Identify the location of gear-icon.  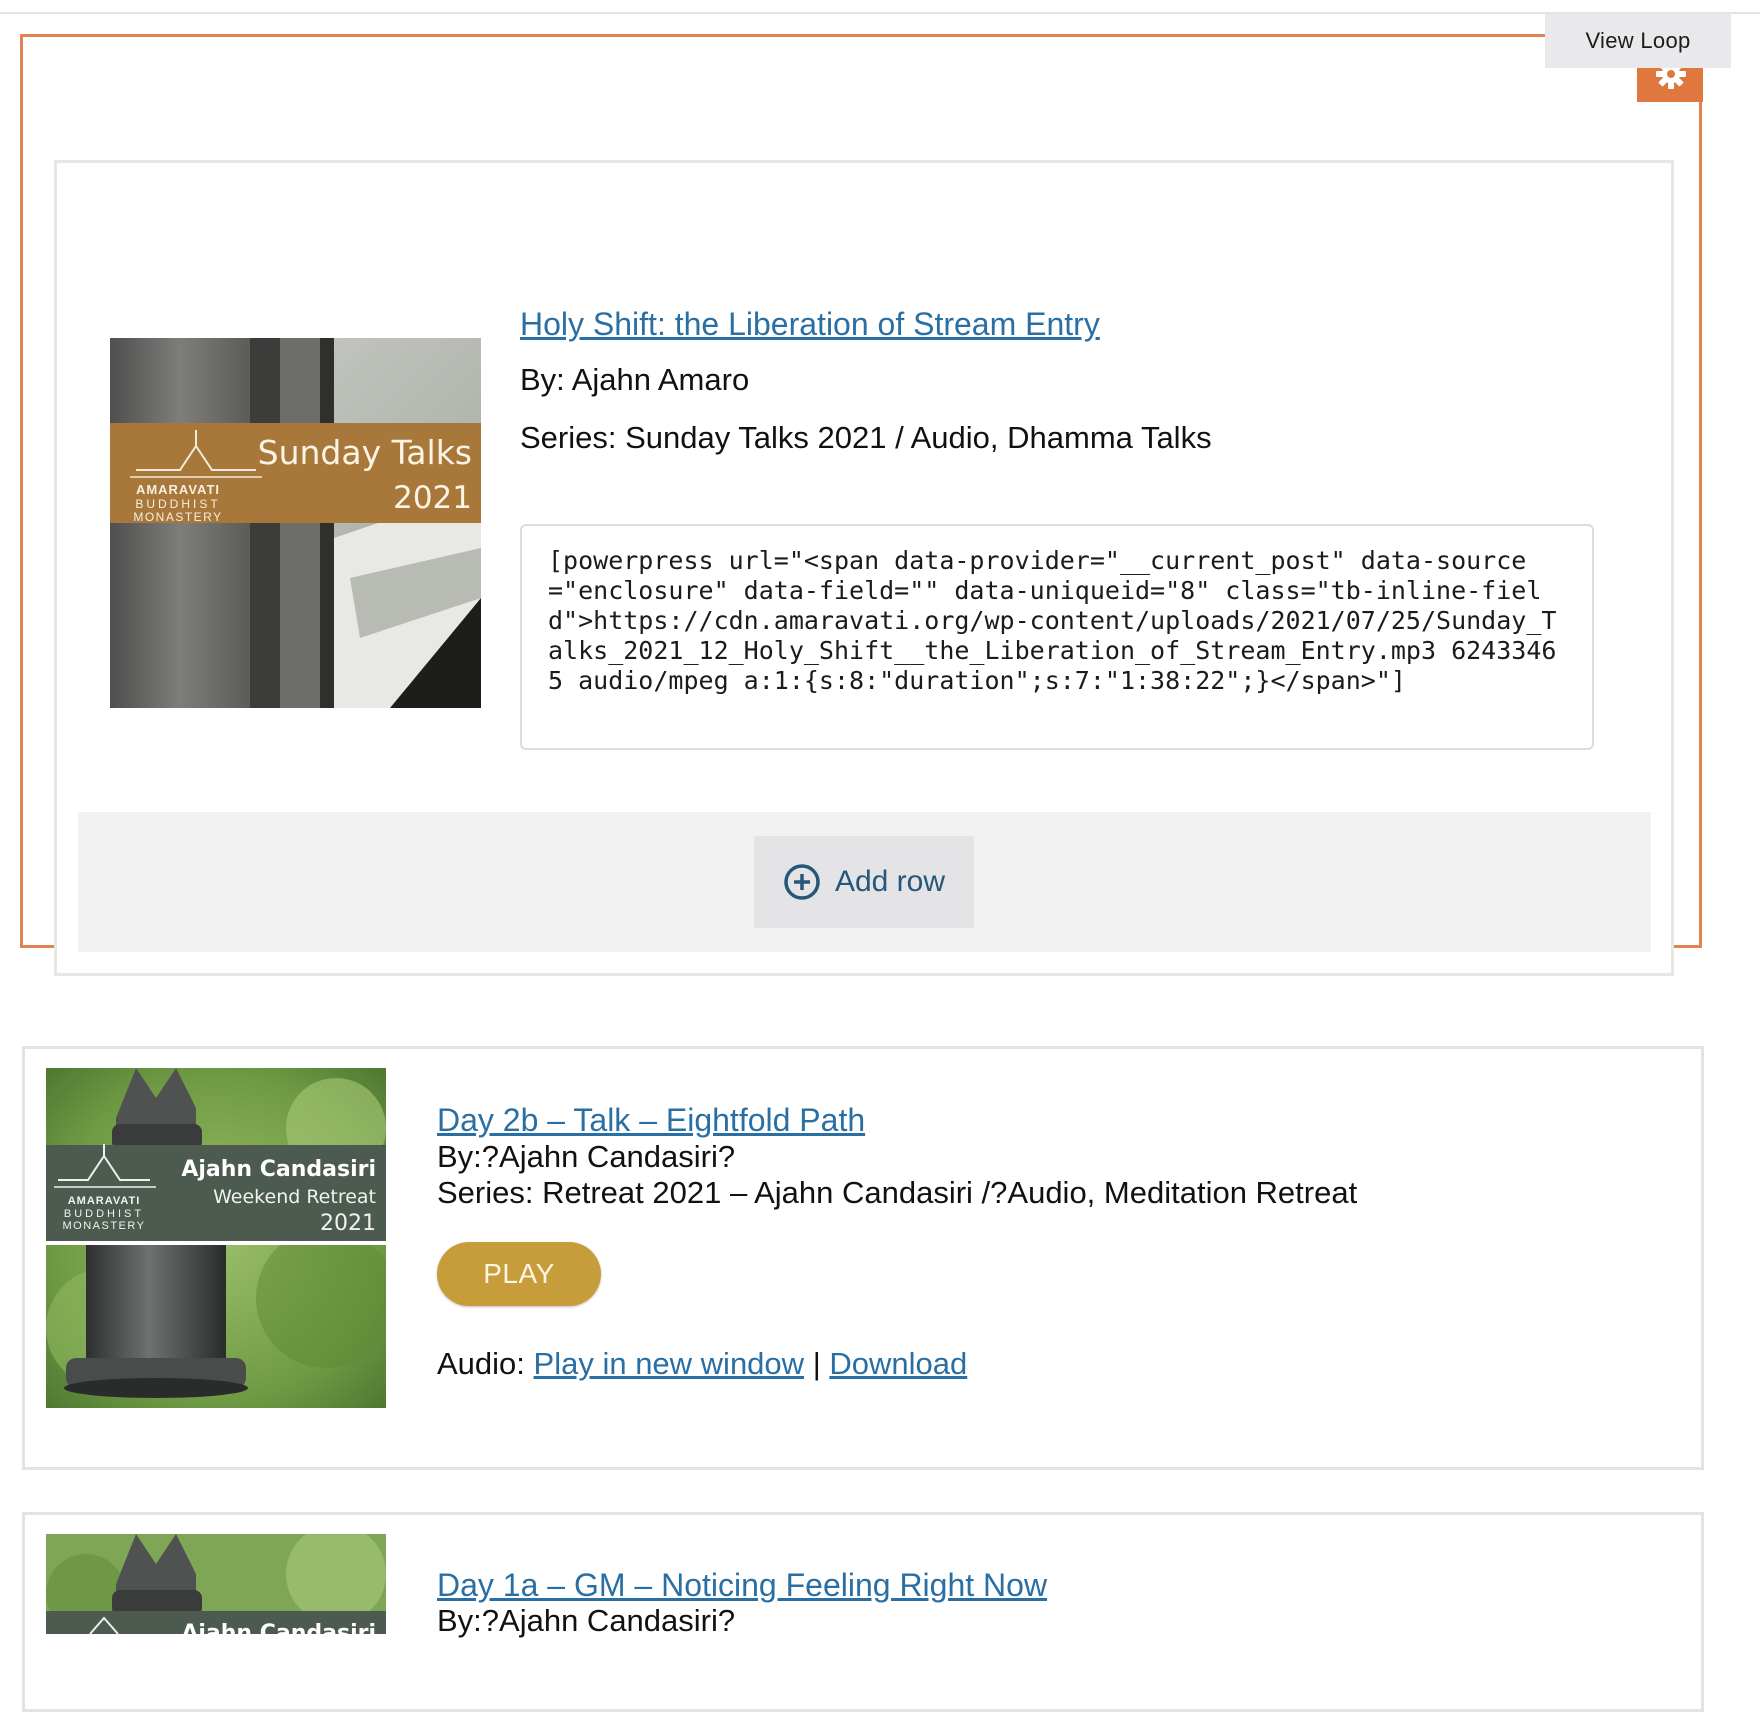
(1671, 82).